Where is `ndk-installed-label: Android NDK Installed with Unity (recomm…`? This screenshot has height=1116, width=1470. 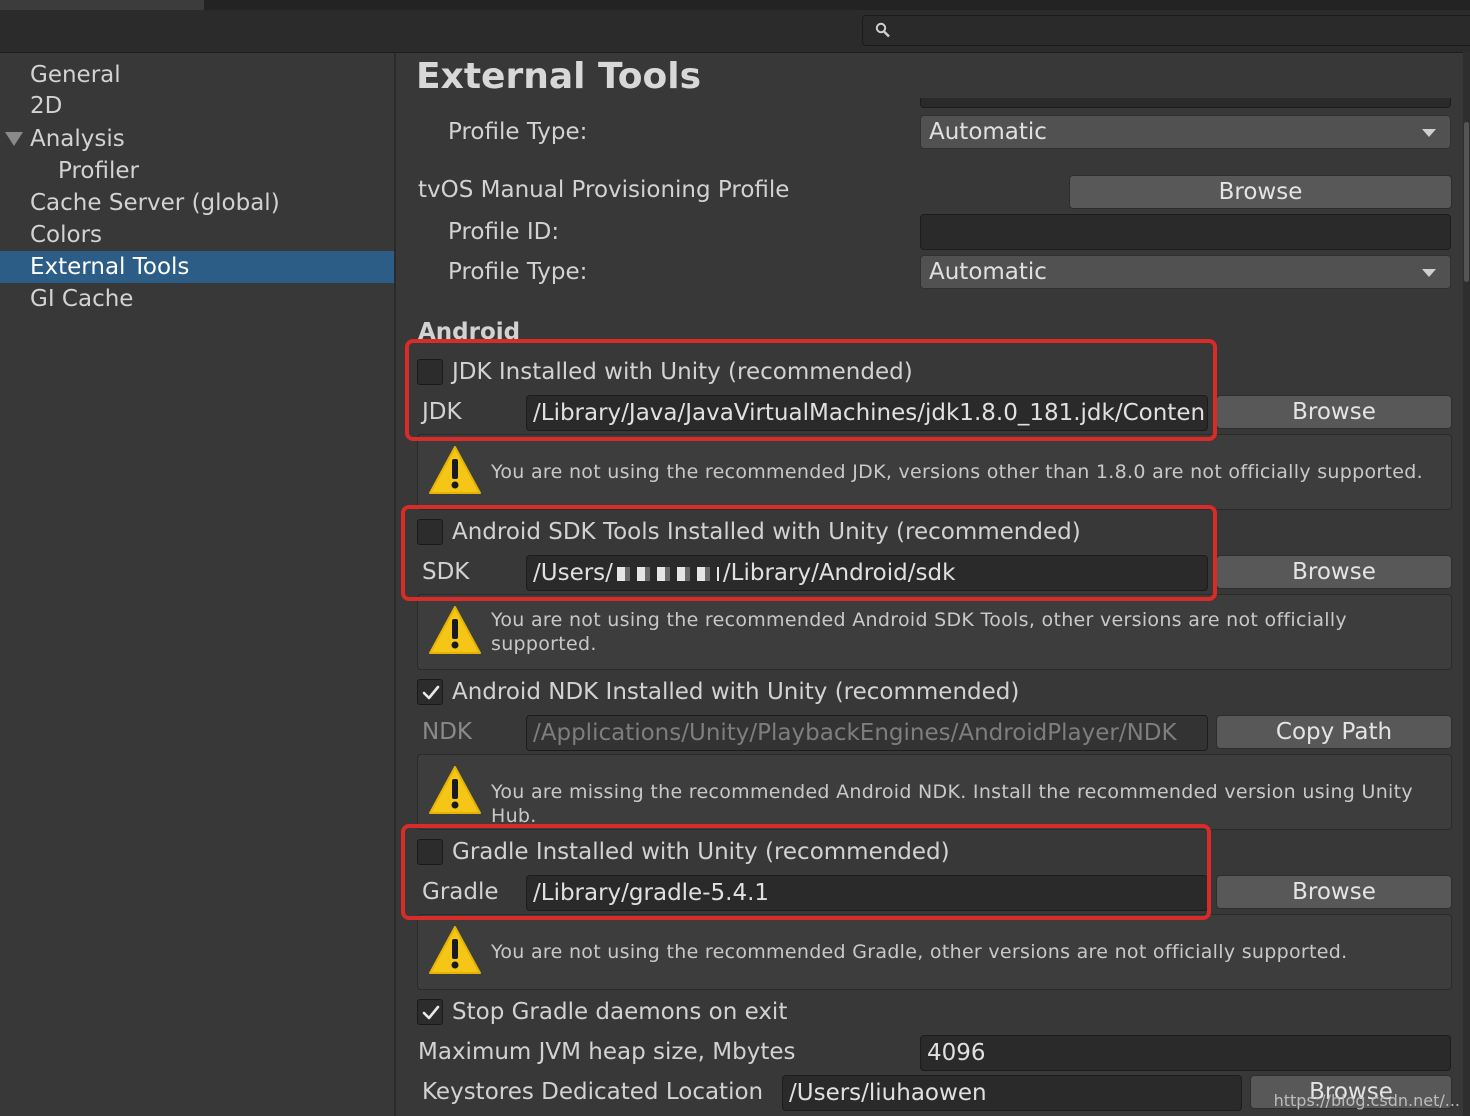
ndk-installed-label: Android NDK Installed with Unity (recomm… is located at coordinates (736, 692).